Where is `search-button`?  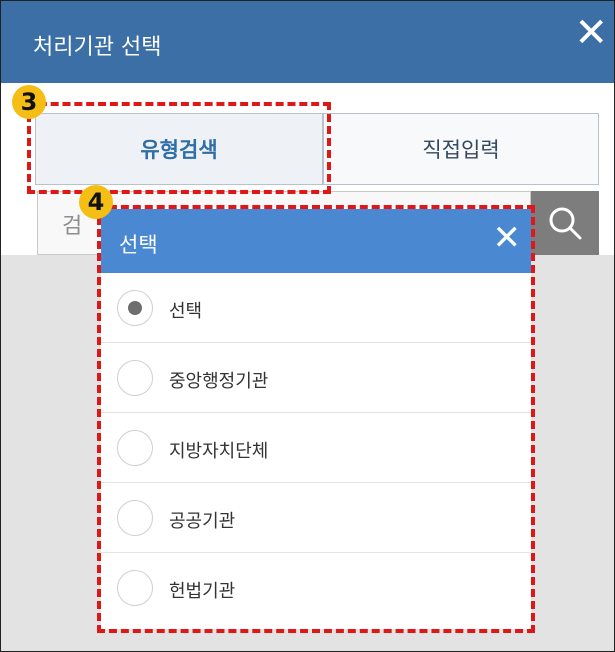
search-button is located at coordinates (565, 223).